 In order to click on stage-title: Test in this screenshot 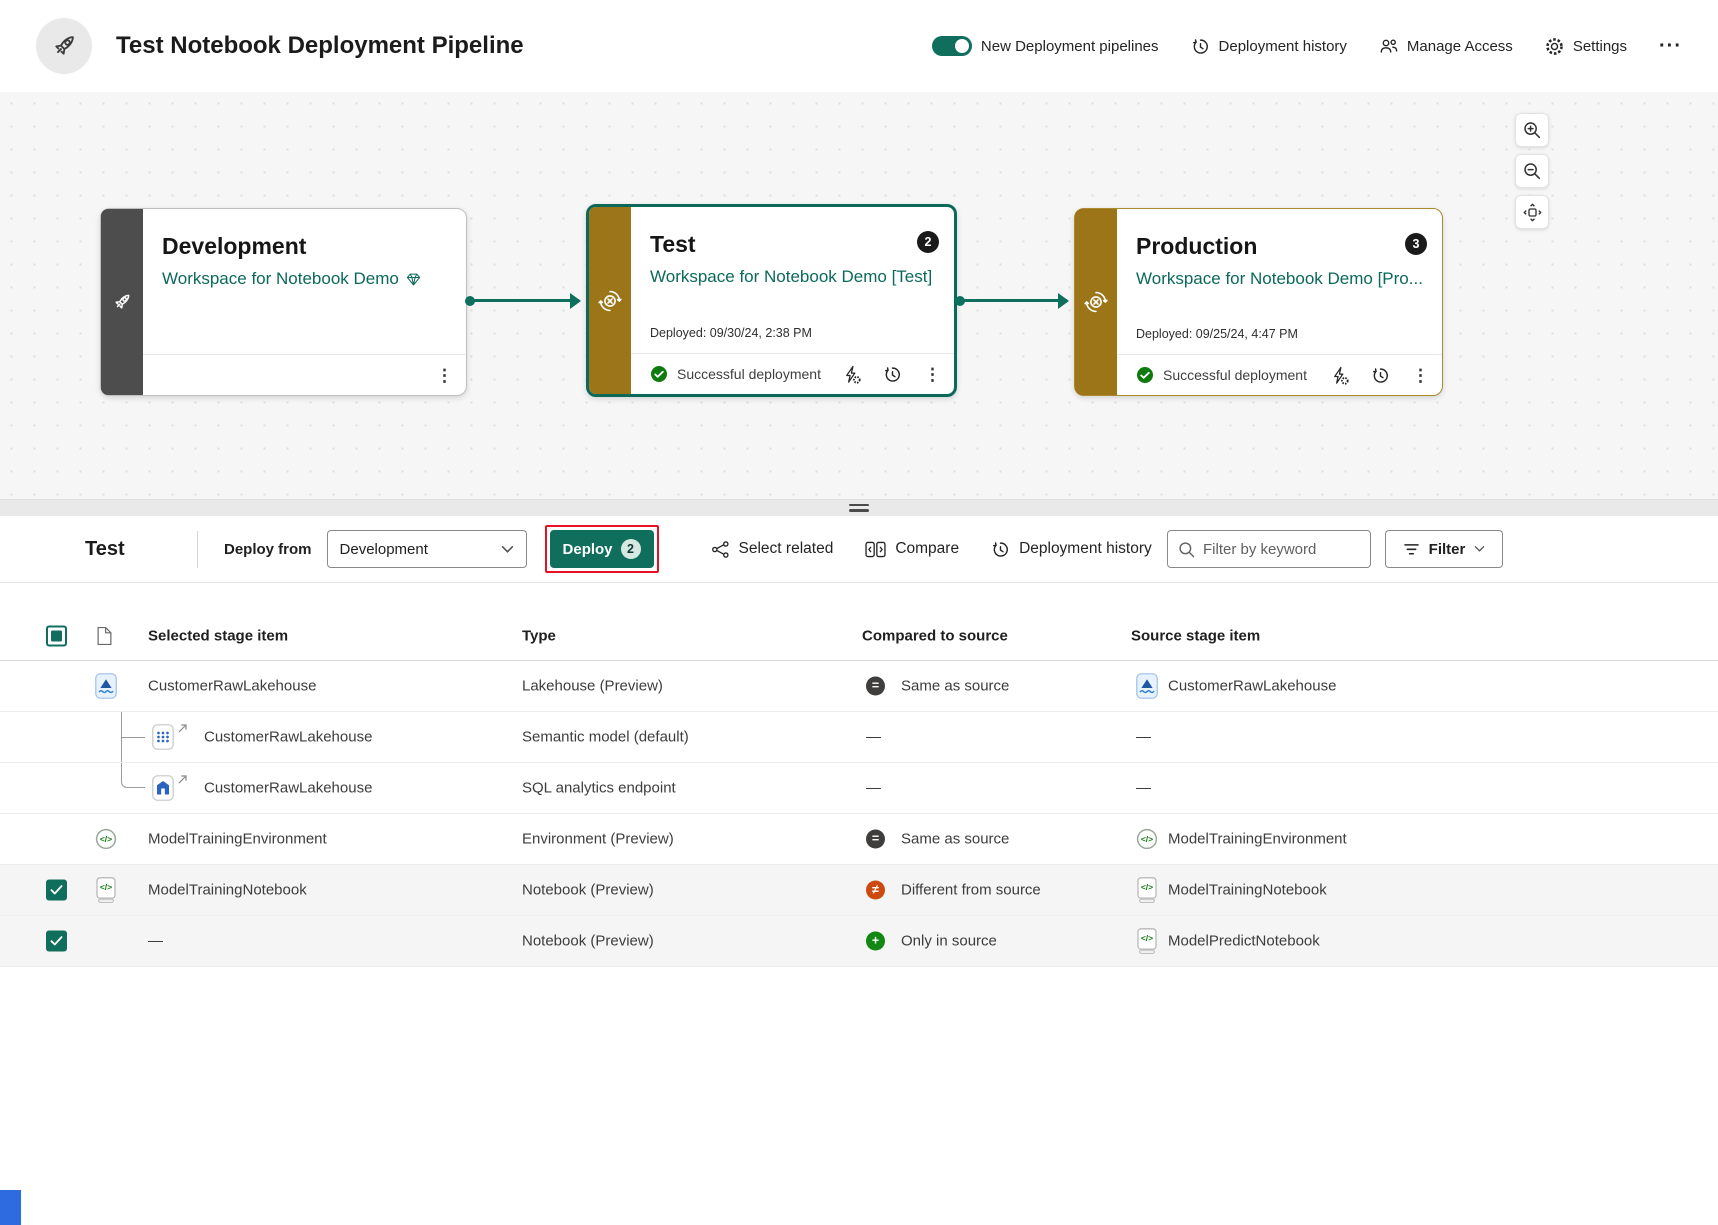, I will do `click(673, 244)`.